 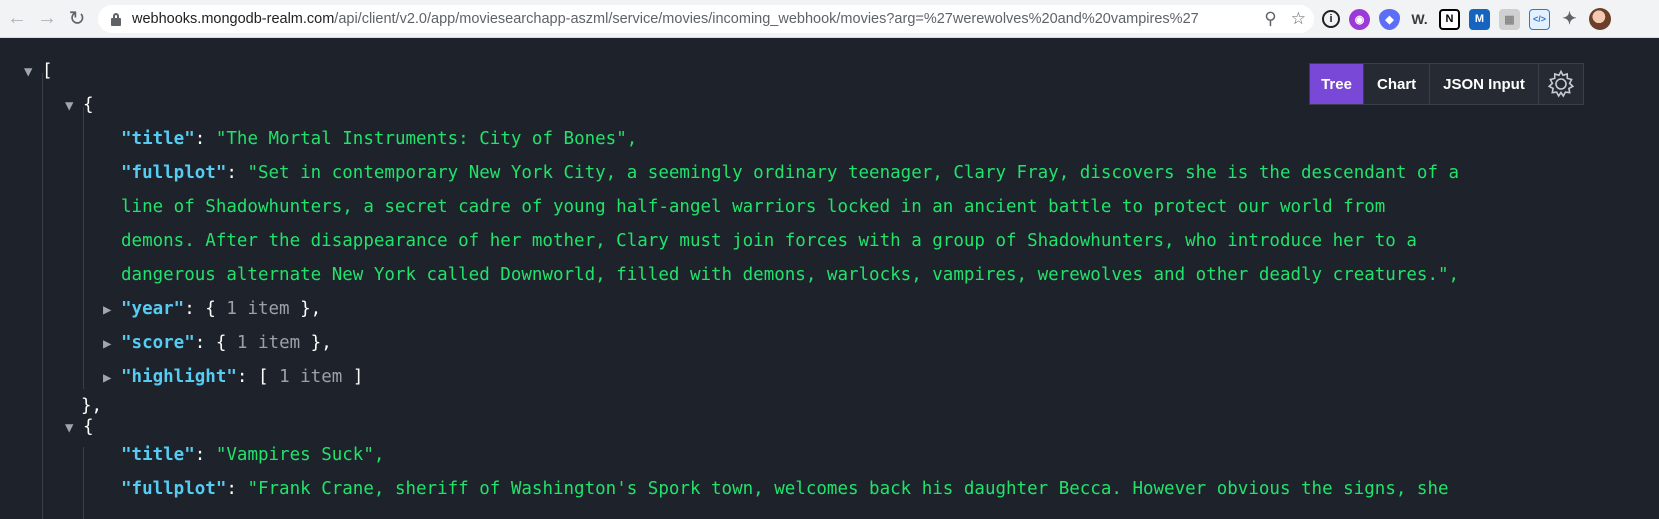 What do you see at coordinates (253, 455) in the screenshot?
I see `title-field: "title": "Vampires Suck",` at bounding box center [253, 455].